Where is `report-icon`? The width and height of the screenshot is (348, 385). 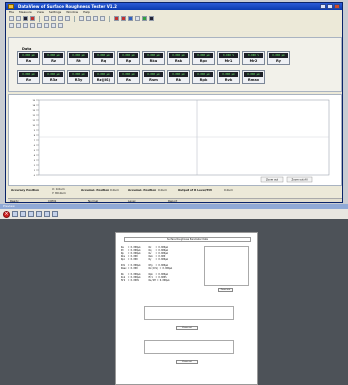 report-icon is located at coordinates (144, 18).